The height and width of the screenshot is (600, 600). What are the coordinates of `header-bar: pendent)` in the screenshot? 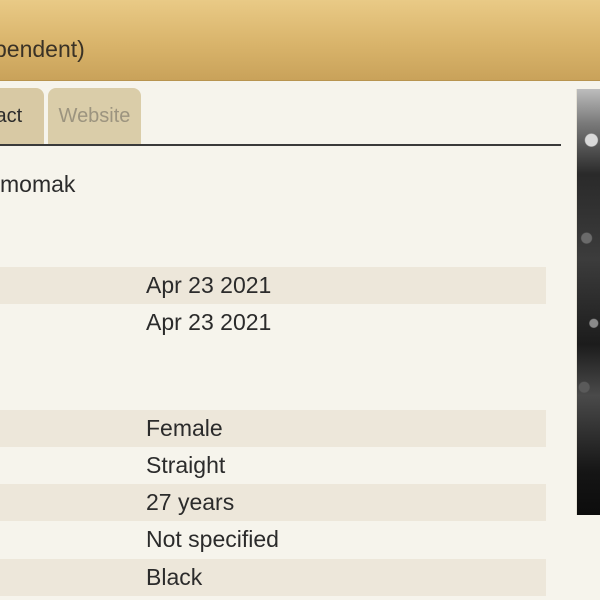 It's located at (300, 40).